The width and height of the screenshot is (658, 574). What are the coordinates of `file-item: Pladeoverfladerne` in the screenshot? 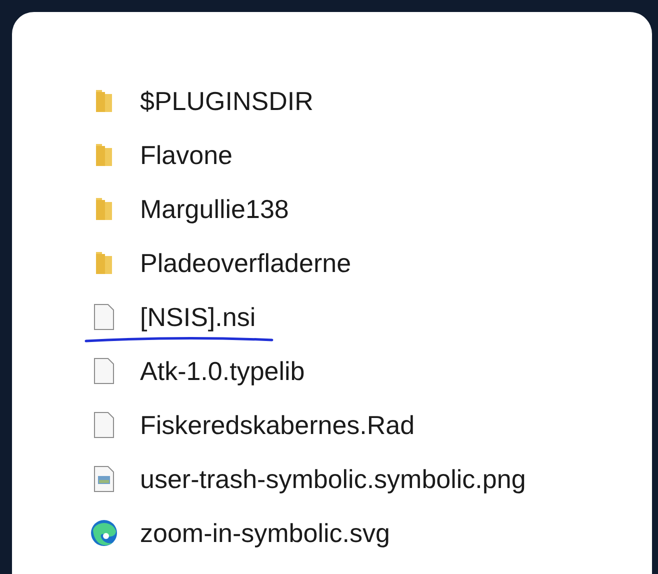 It's located at (224, 263).